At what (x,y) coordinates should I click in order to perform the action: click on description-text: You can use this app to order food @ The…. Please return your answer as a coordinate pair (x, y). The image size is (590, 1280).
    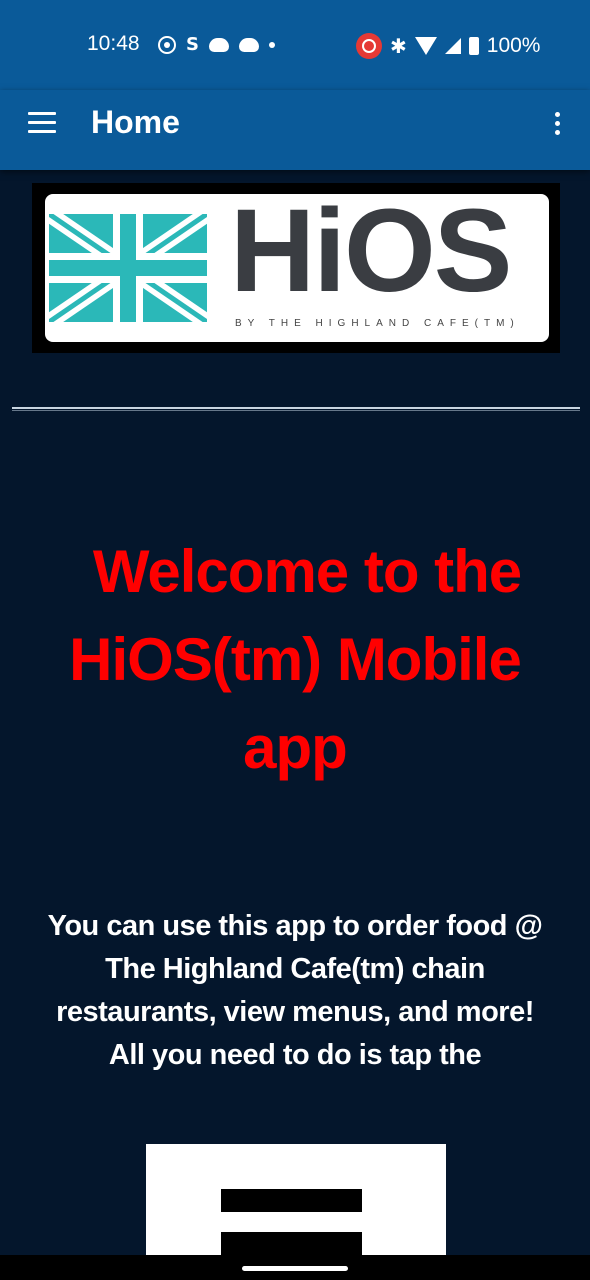
    Looking at the image, I should click on (295, 991).